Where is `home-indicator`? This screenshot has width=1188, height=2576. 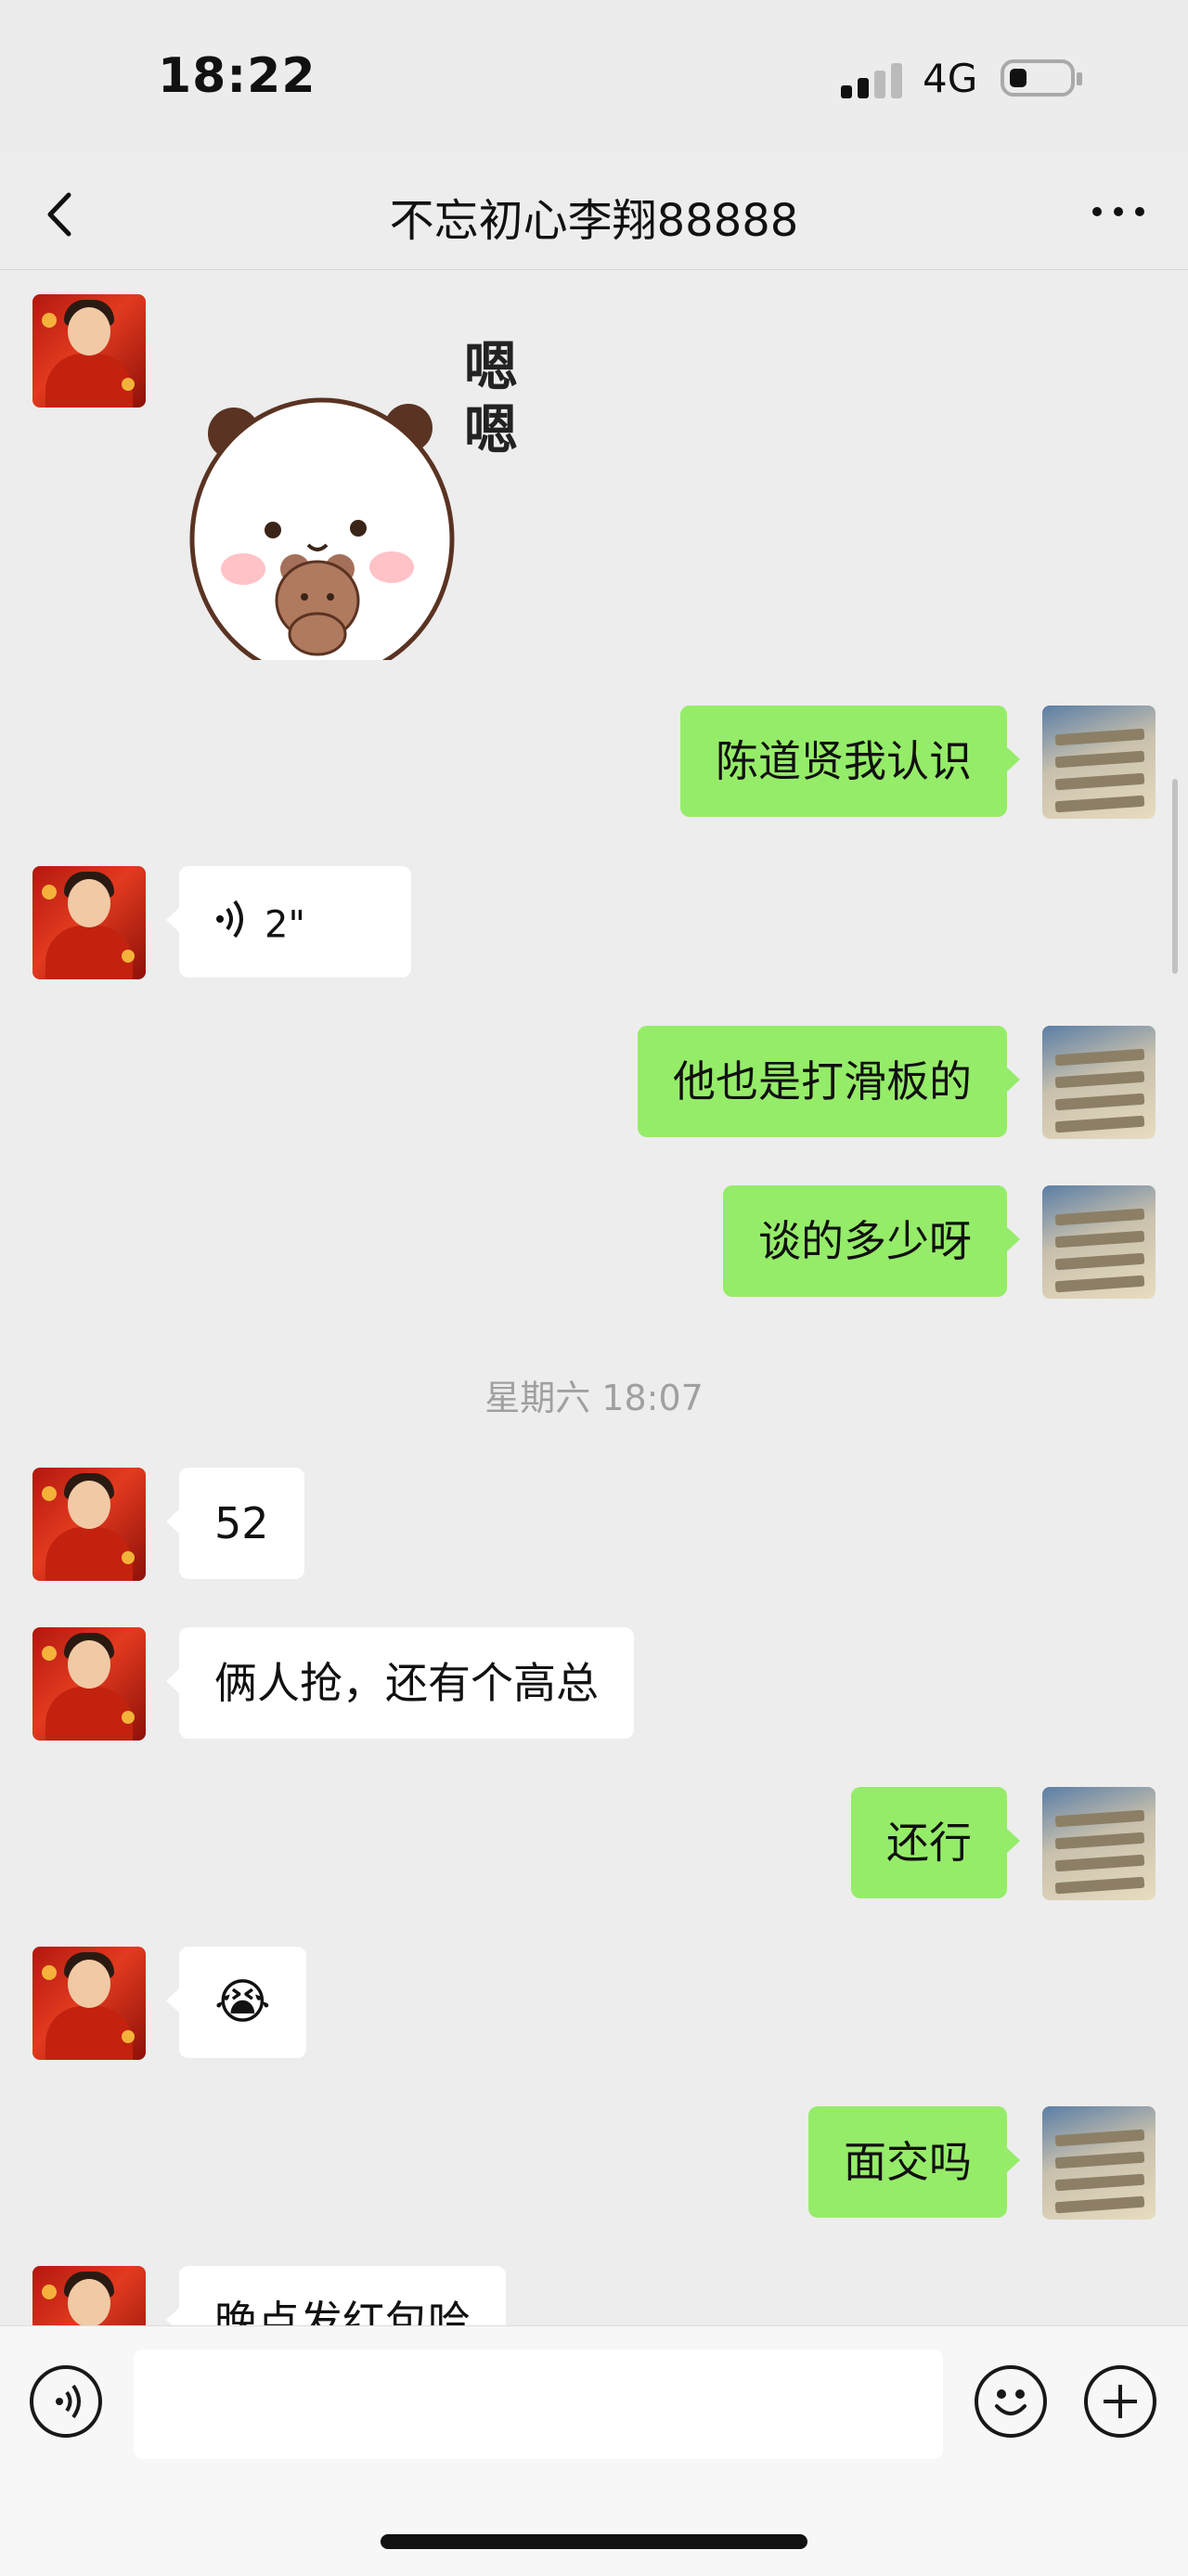
home-indicator is located at coordinates (594, 2541).